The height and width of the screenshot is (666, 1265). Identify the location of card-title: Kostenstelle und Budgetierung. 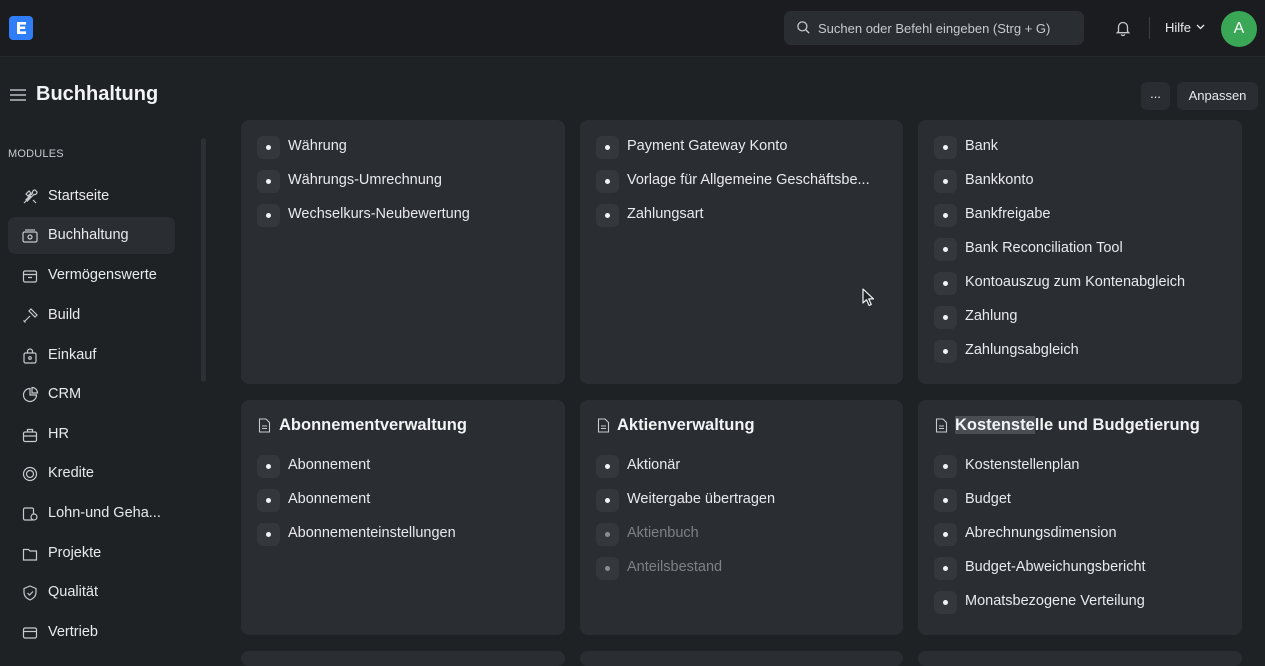
(1077, 425).